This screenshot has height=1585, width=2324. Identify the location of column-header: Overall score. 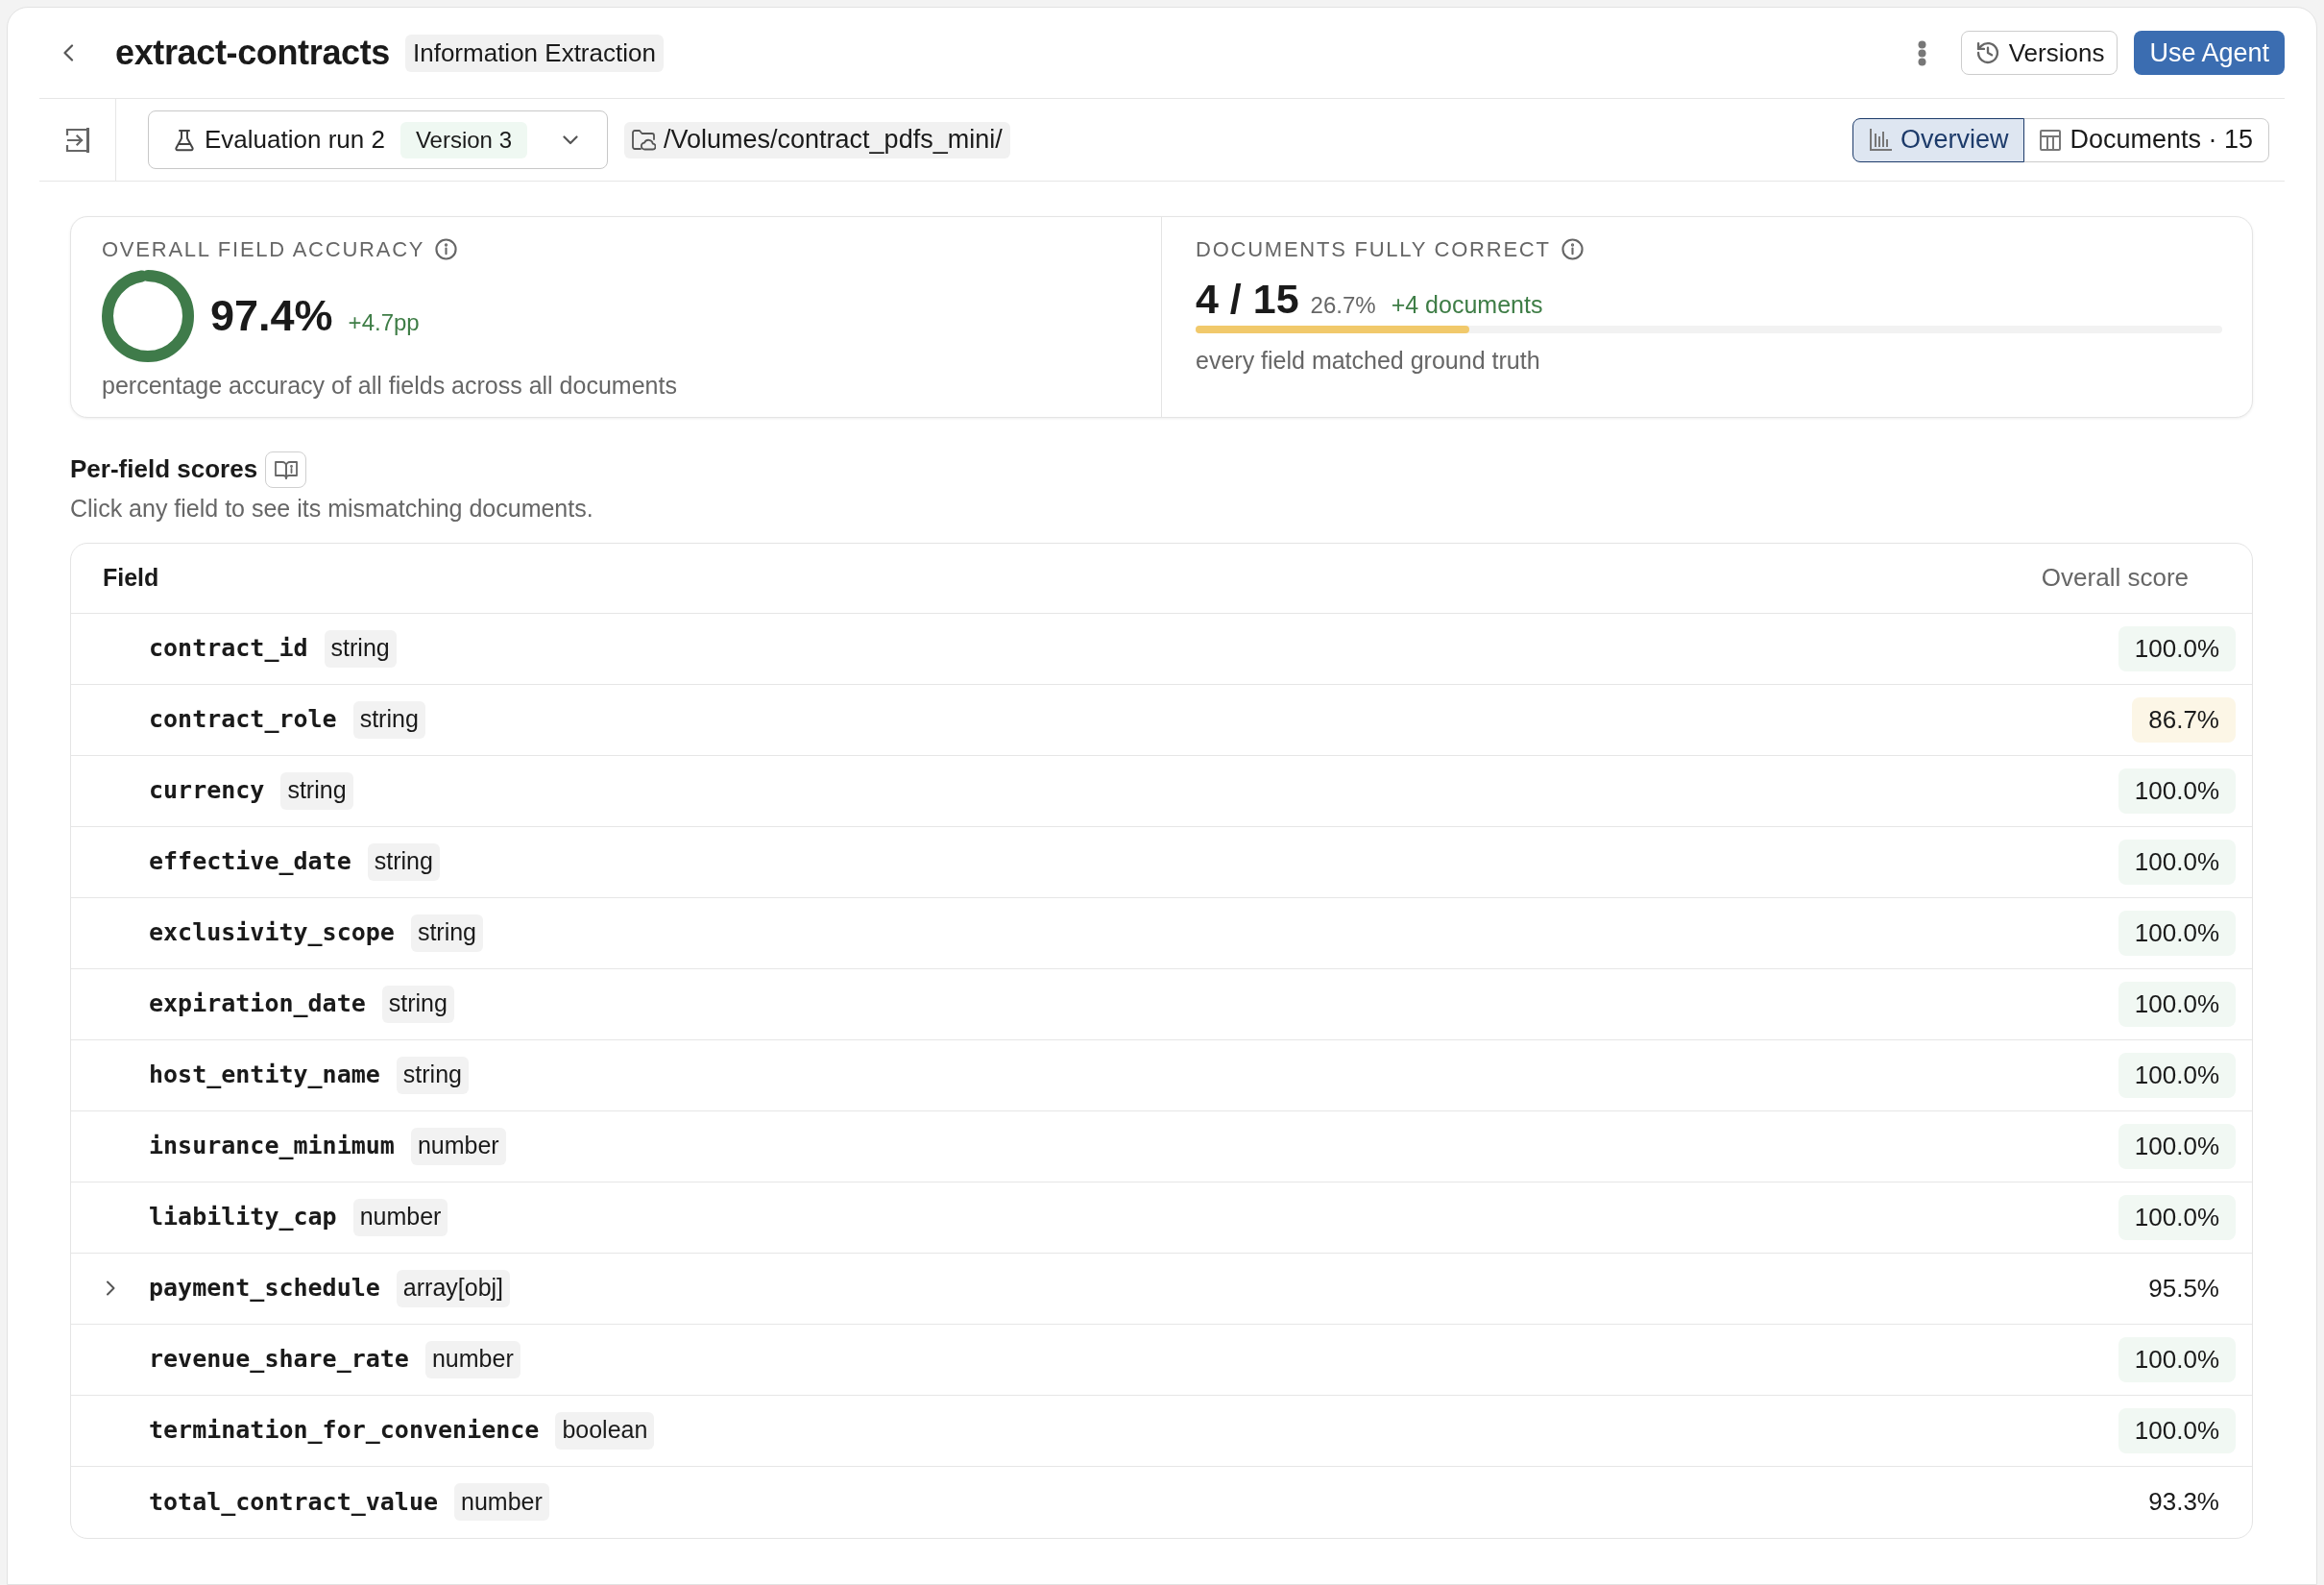
(2115, 578).